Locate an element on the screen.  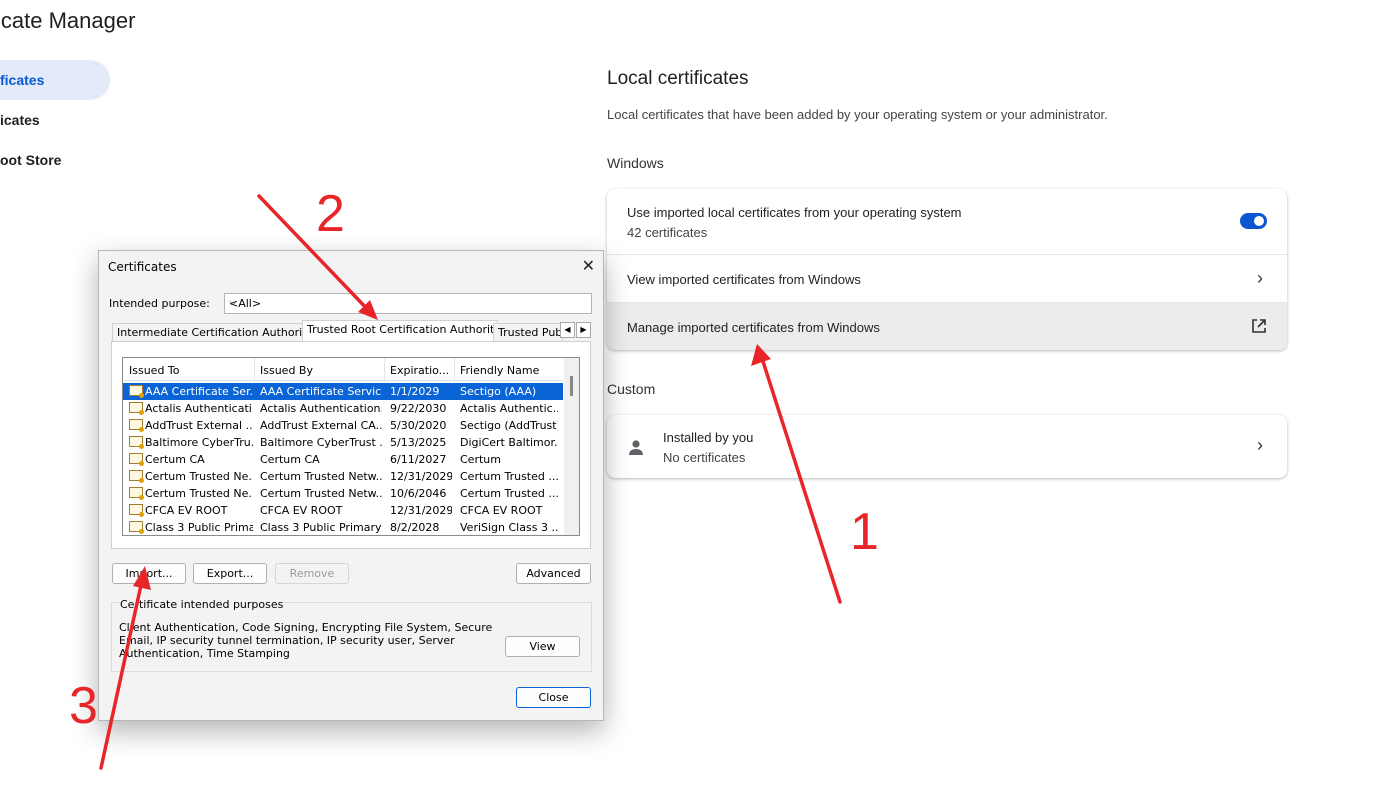
step-1-label: 1 is located at coordinates (864, 532).